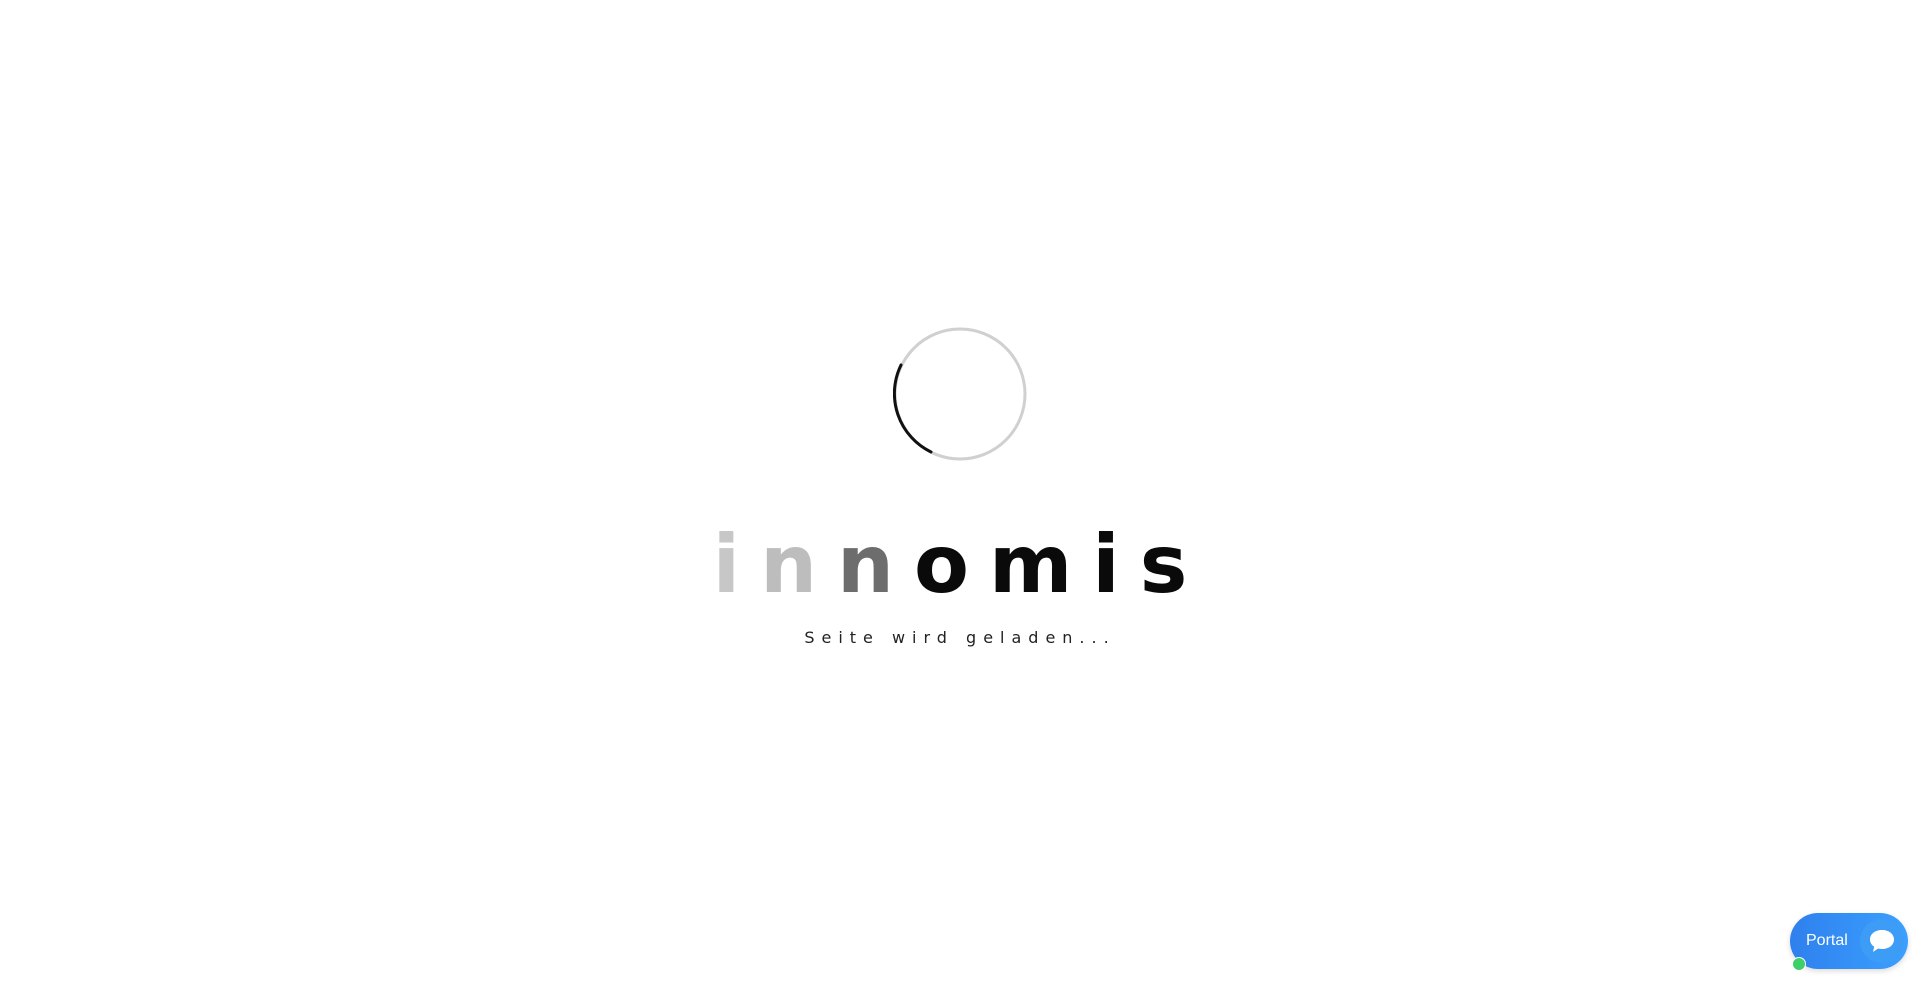 The width and height of the screenshot is (1920, 993). I want to click on portal-chat-button: Portal, so click(1849, 942).